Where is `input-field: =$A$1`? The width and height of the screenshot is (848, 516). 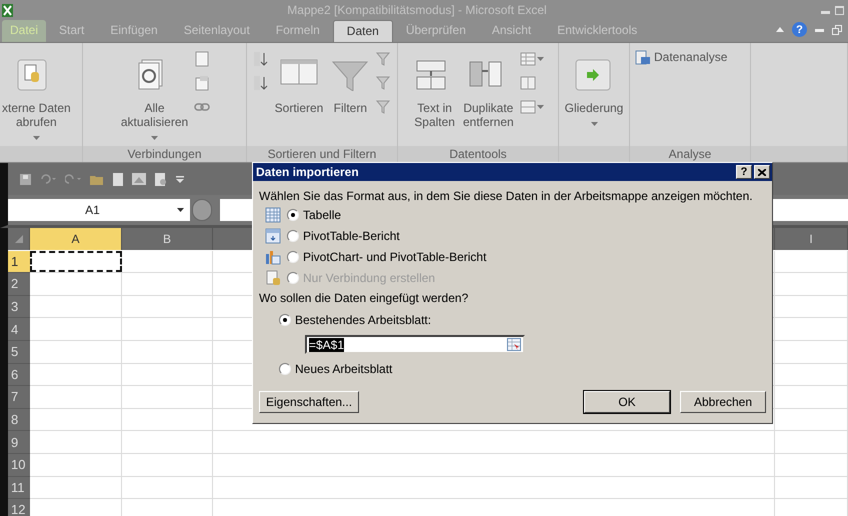
input-field: =$A$1 is located at coordinates (415, 344).